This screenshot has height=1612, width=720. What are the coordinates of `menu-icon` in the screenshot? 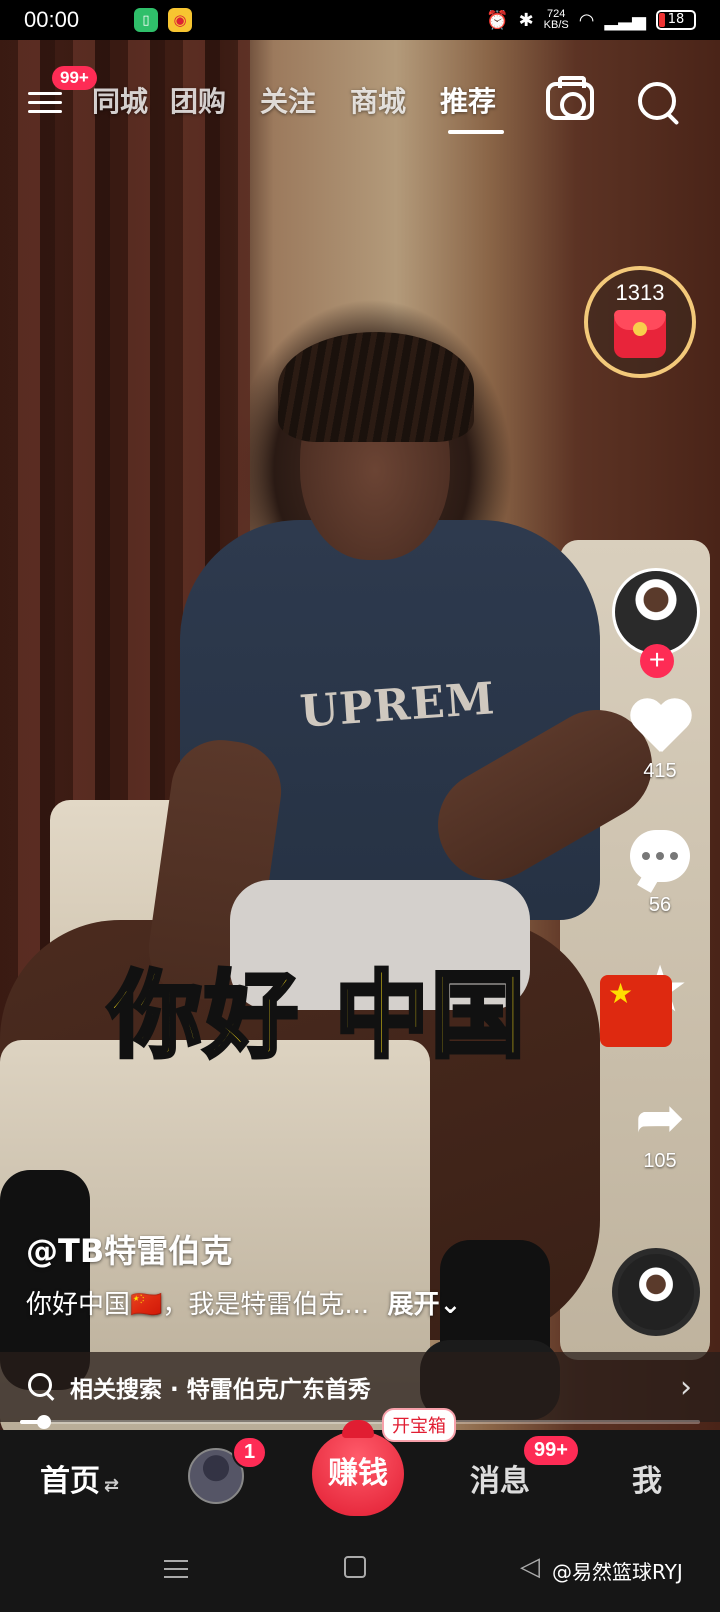 It's located at (45, 103).